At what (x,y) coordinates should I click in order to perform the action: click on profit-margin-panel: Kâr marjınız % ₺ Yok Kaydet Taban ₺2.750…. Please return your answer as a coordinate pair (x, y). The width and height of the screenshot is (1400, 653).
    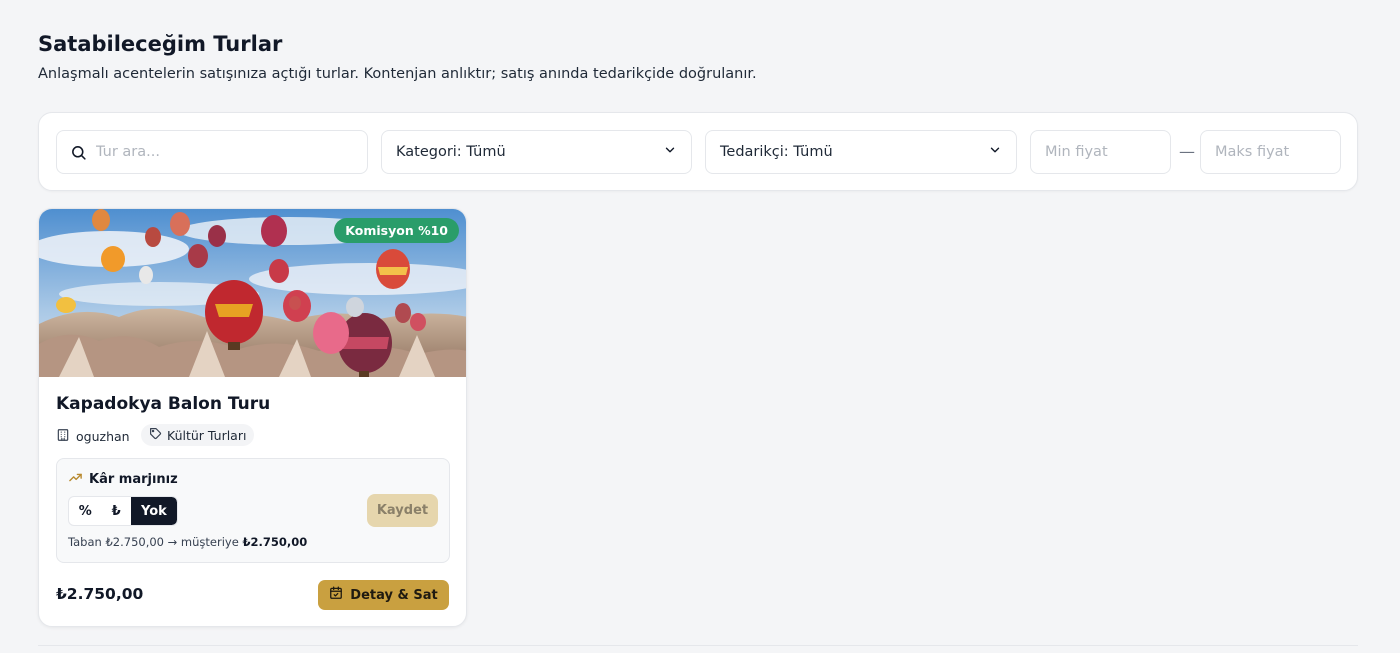
    Looking at the image, I should click on (253, 510).